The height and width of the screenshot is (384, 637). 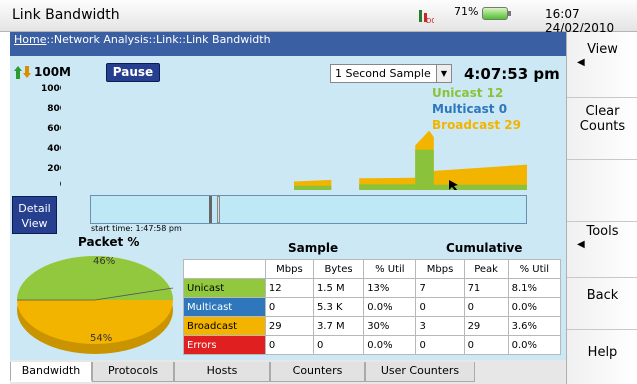 I want to click on cumulative-title: Cumulative, so click(x=484, y=248).